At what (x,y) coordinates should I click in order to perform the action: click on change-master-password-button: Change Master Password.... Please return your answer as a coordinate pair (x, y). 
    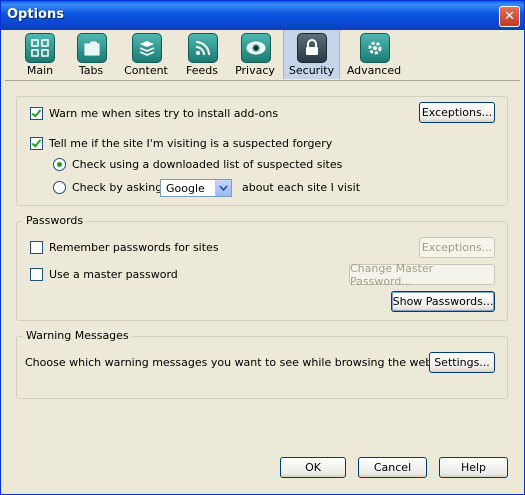
    Looking at the image, I should click on (422, 275).